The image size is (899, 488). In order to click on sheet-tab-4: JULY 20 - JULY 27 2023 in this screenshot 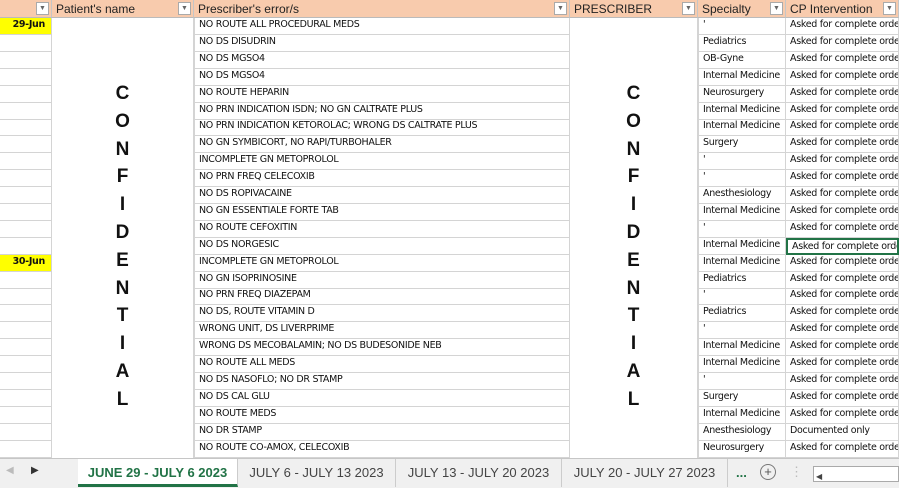, I will do `click(645, 473)`.